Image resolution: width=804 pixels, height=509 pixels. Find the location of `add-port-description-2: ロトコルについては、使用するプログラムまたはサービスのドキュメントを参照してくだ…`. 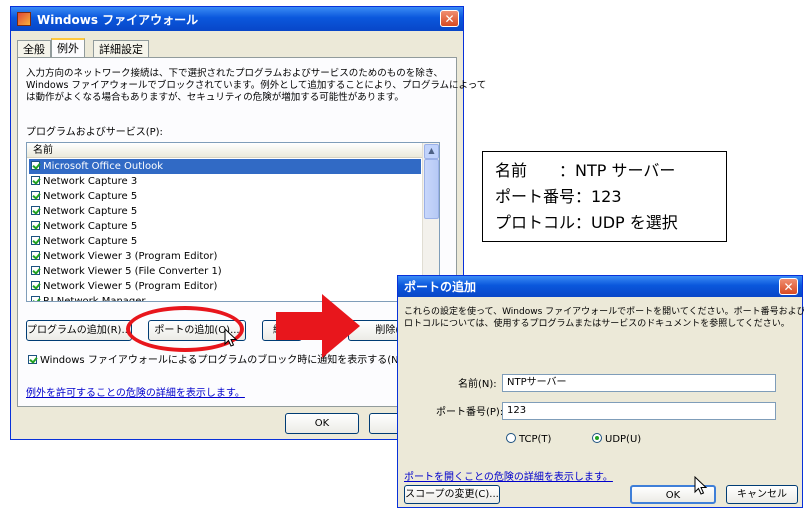

add-port-description-2: ロトコルについては、使用するプログラムまたはサービスのドキュメントを参照してくだ… is located at coordinates (597, 324).